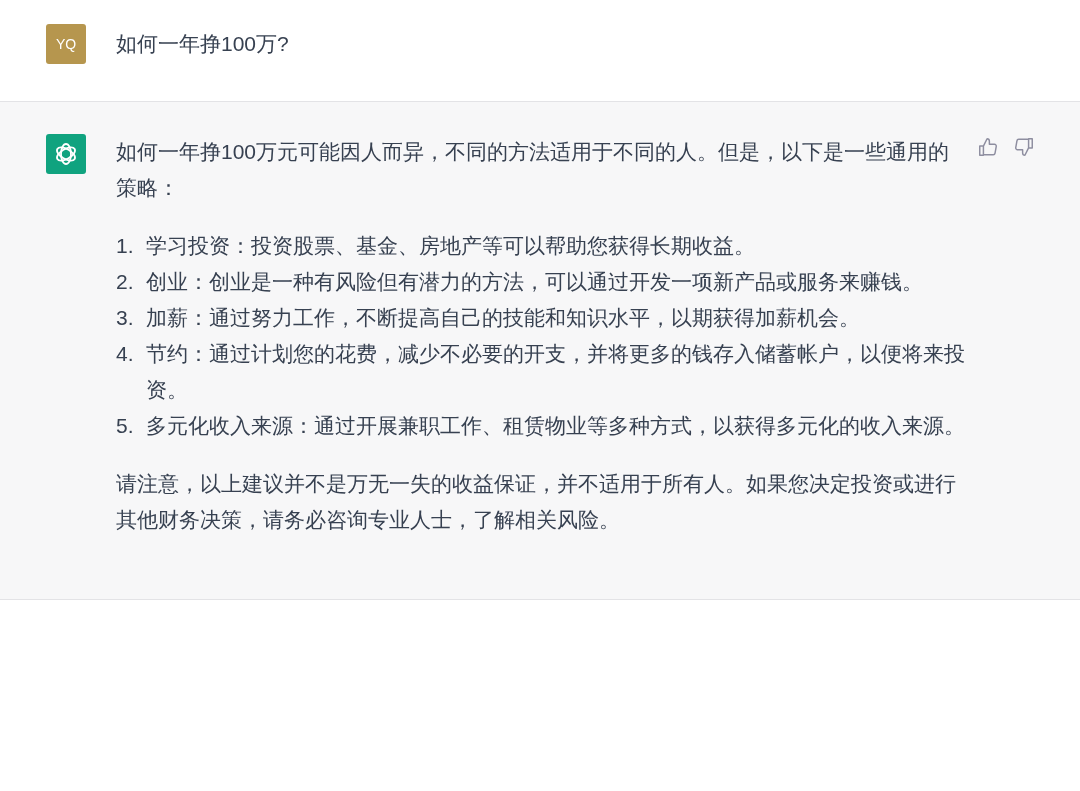 This screenshot has height=791, width=1080. I want to click on list-number: 1., so click(125, 246).